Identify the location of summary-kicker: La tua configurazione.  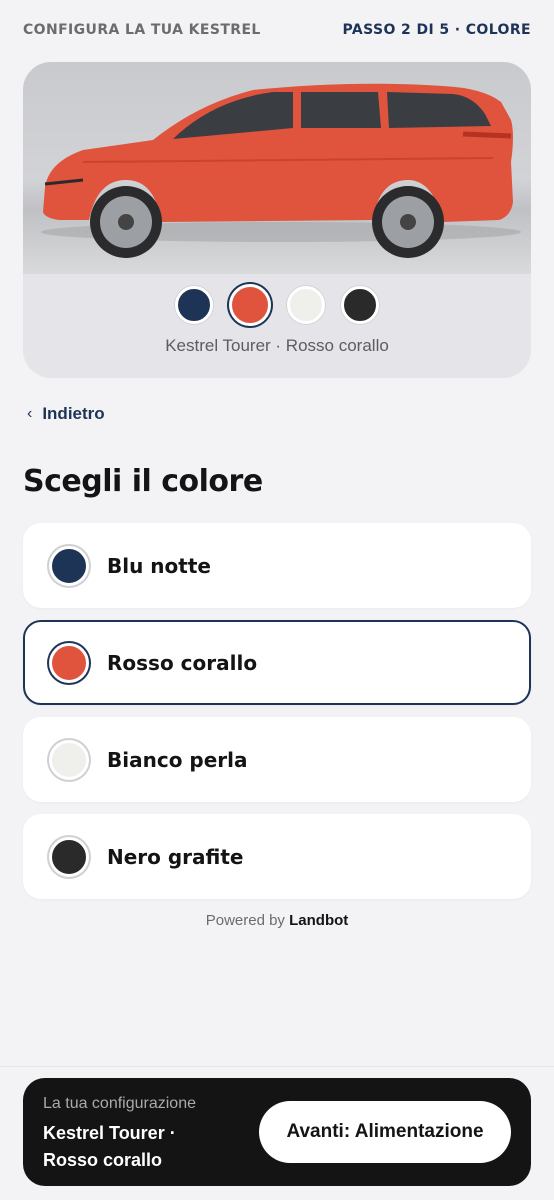
(119, 1103).